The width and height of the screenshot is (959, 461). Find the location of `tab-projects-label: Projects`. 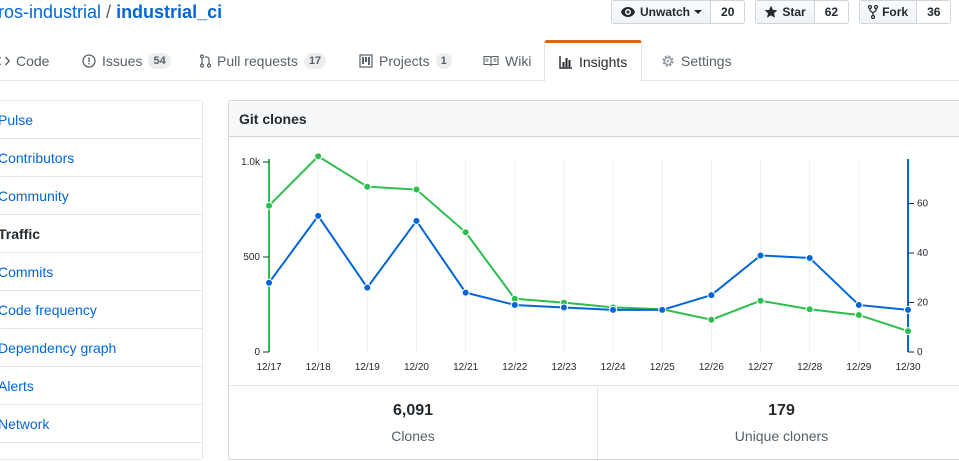

tab-projects-label: Projects is located at coordinates (404, 60).